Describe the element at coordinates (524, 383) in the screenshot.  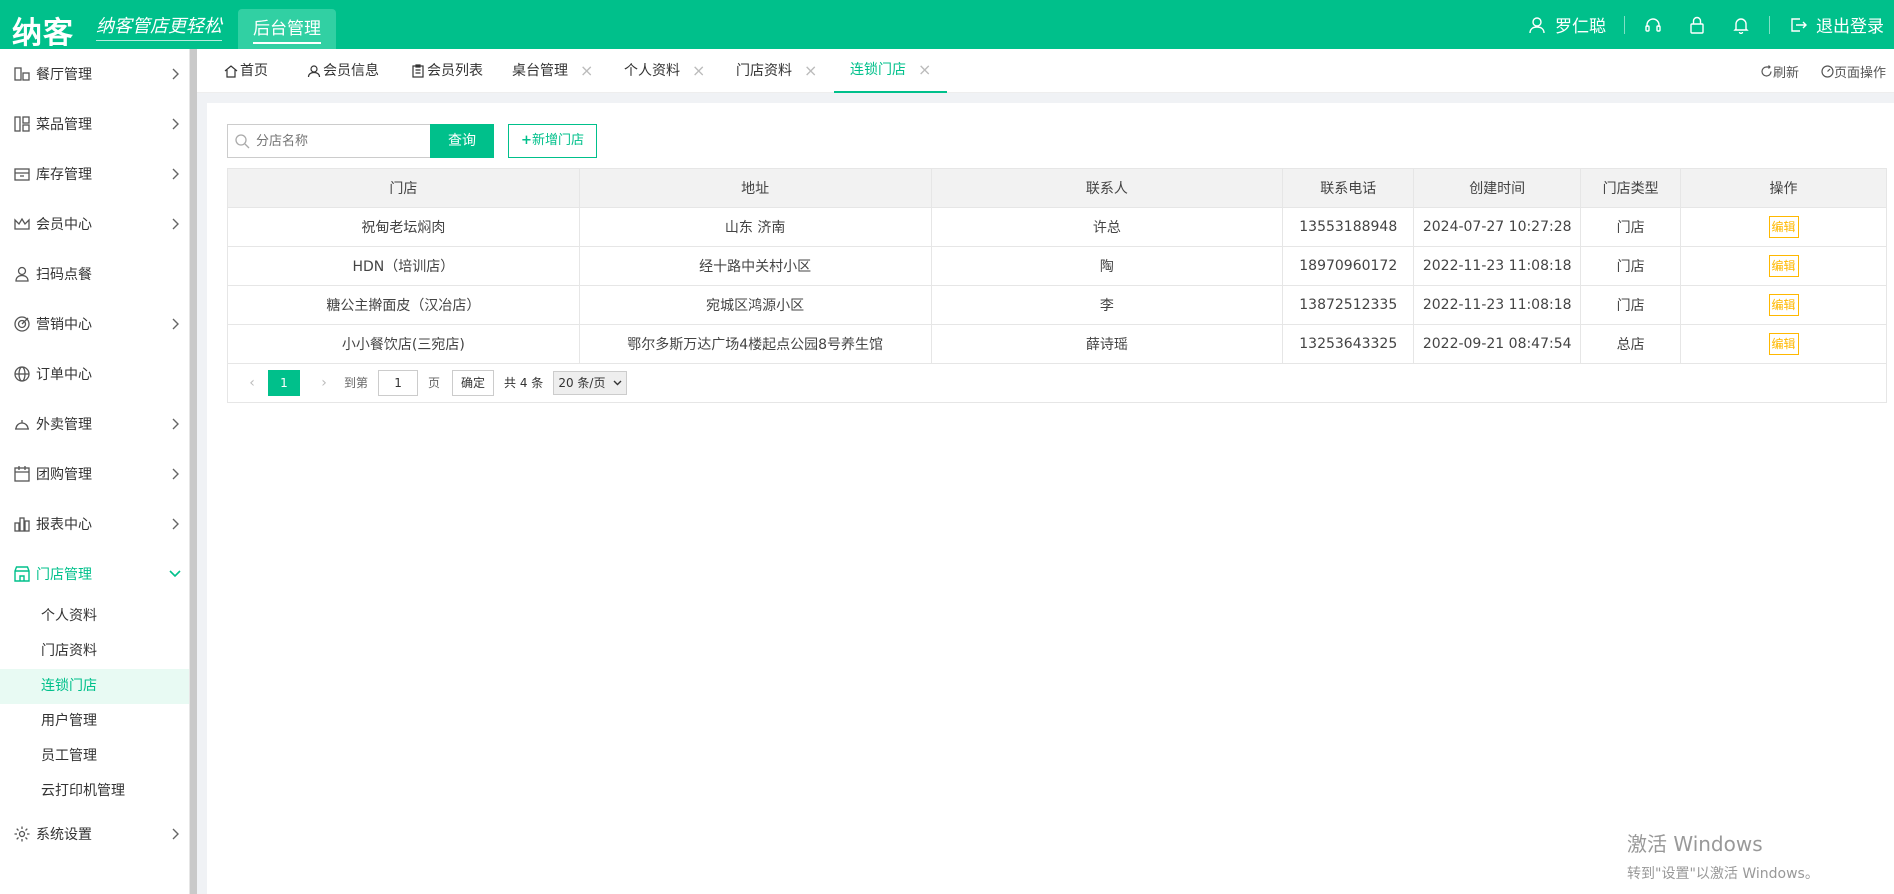
I see `total-count: 共 4 条` at that location.